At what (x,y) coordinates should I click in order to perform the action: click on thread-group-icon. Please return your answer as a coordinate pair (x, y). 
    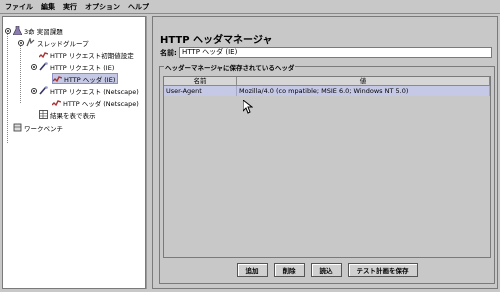
    Looking at the image, I should click on (30, 42).